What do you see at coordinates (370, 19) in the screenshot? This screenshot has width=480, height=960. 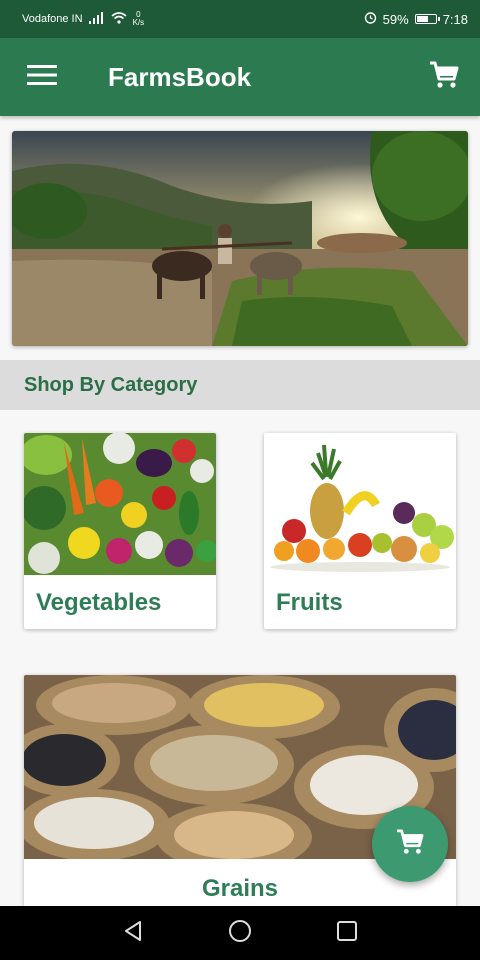 I see `alarm-icon` at bounding box center [370, 19].